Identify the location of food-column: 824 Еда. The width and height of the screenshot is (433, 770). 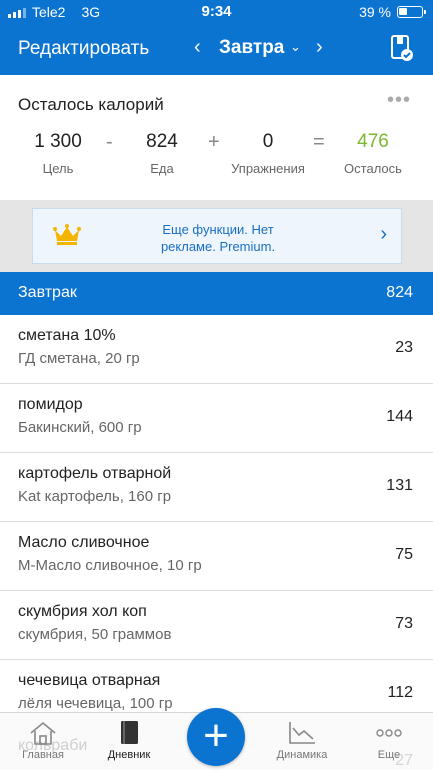
(162, 153).